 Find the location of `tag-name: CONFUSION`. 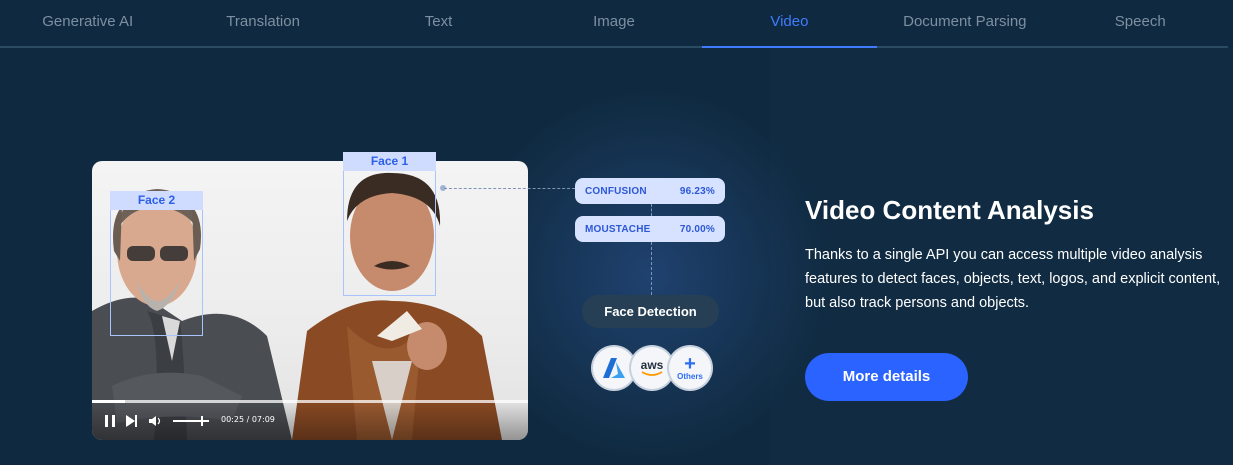

tag-name: CONFUSION is located at coordinates (616, 191).